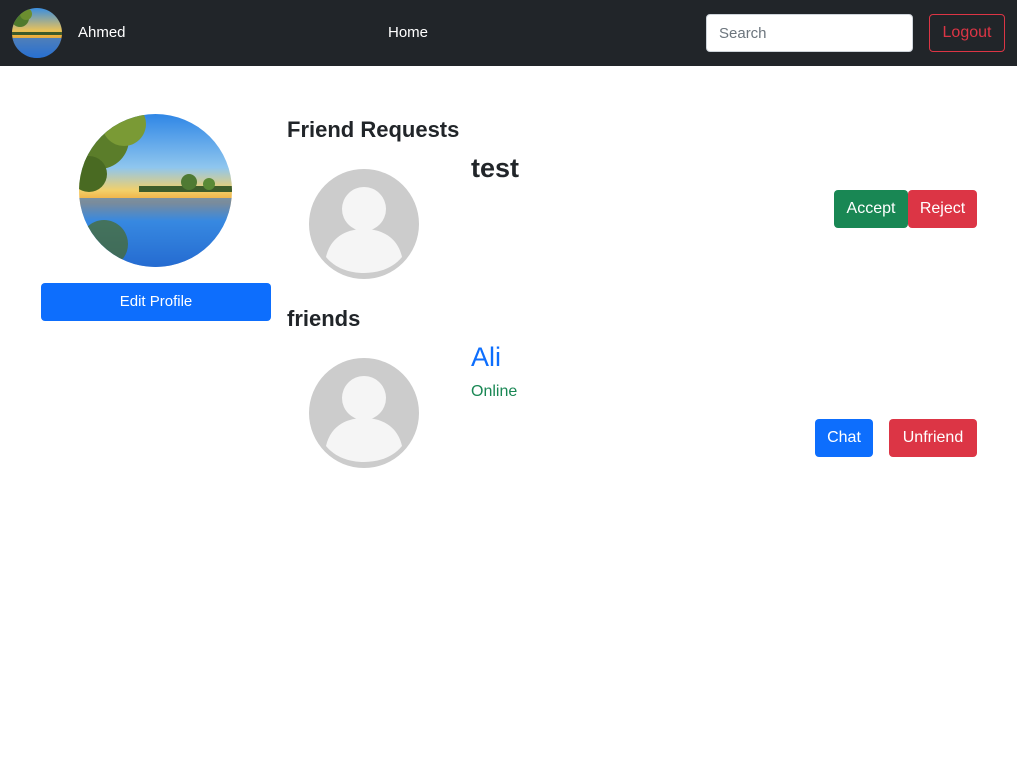  I want to click on top-navbar: Ahmed Home Logout, so click(508, 33).